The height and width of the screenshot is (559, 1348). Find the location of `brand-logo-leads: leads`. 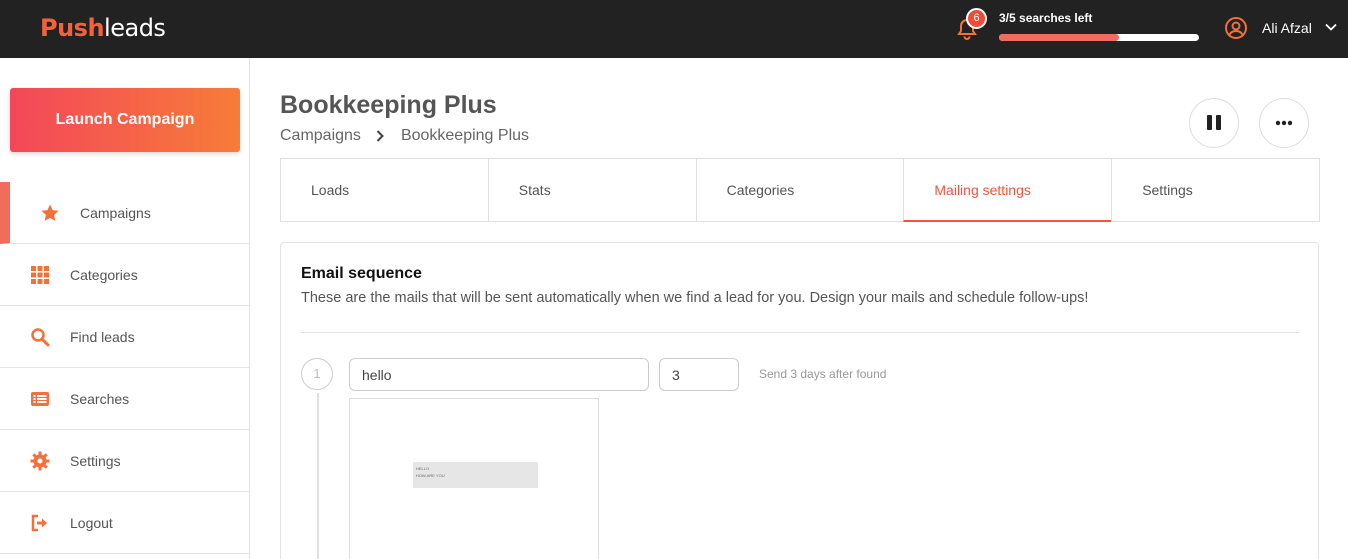

brand-logo-leads: leads is located at coordinates (135, 28).